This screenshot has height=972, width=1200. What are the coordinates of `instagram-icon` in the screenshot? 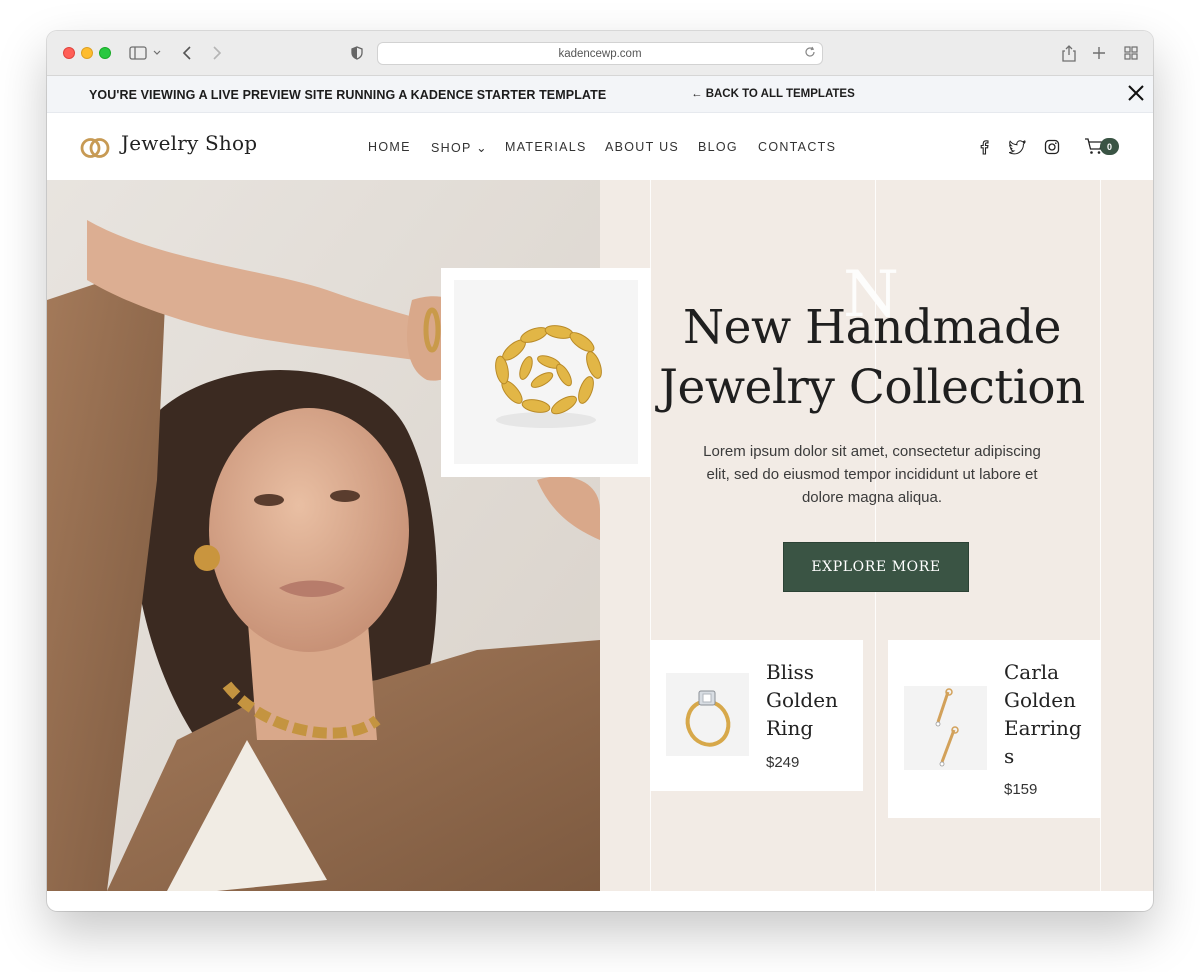 It's located at (1052, 147).